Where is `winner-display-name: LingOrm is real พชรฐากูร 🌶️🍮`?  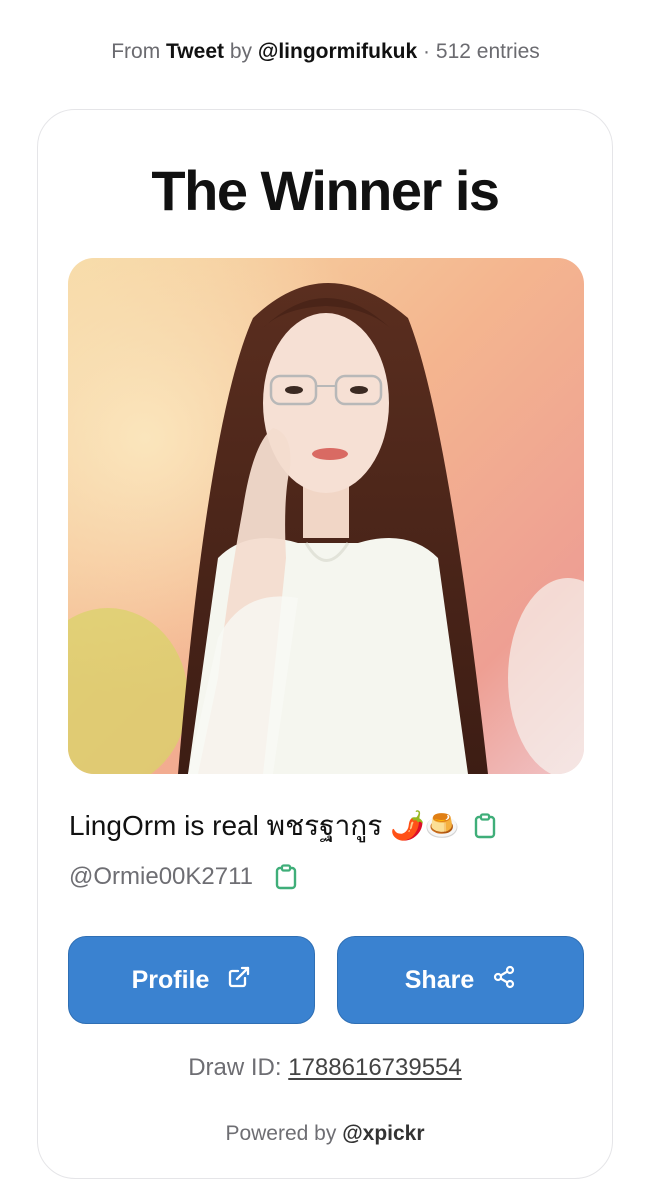
winner-display-name: LingOrm is real พชรฐากูร 🌶️🍮 is located at coordinates (264, 825).